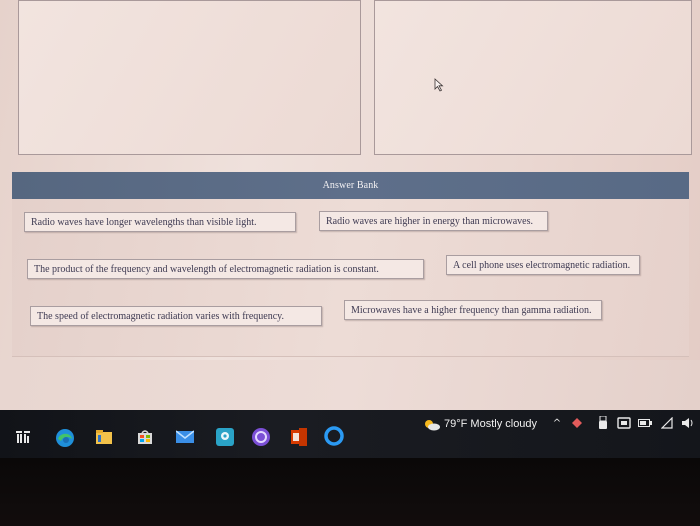 The height and width of the screenshot is (526, 700). Describe the element at coordinates (23, 437) in the screenshot. I see `widgets-icon` at that location.